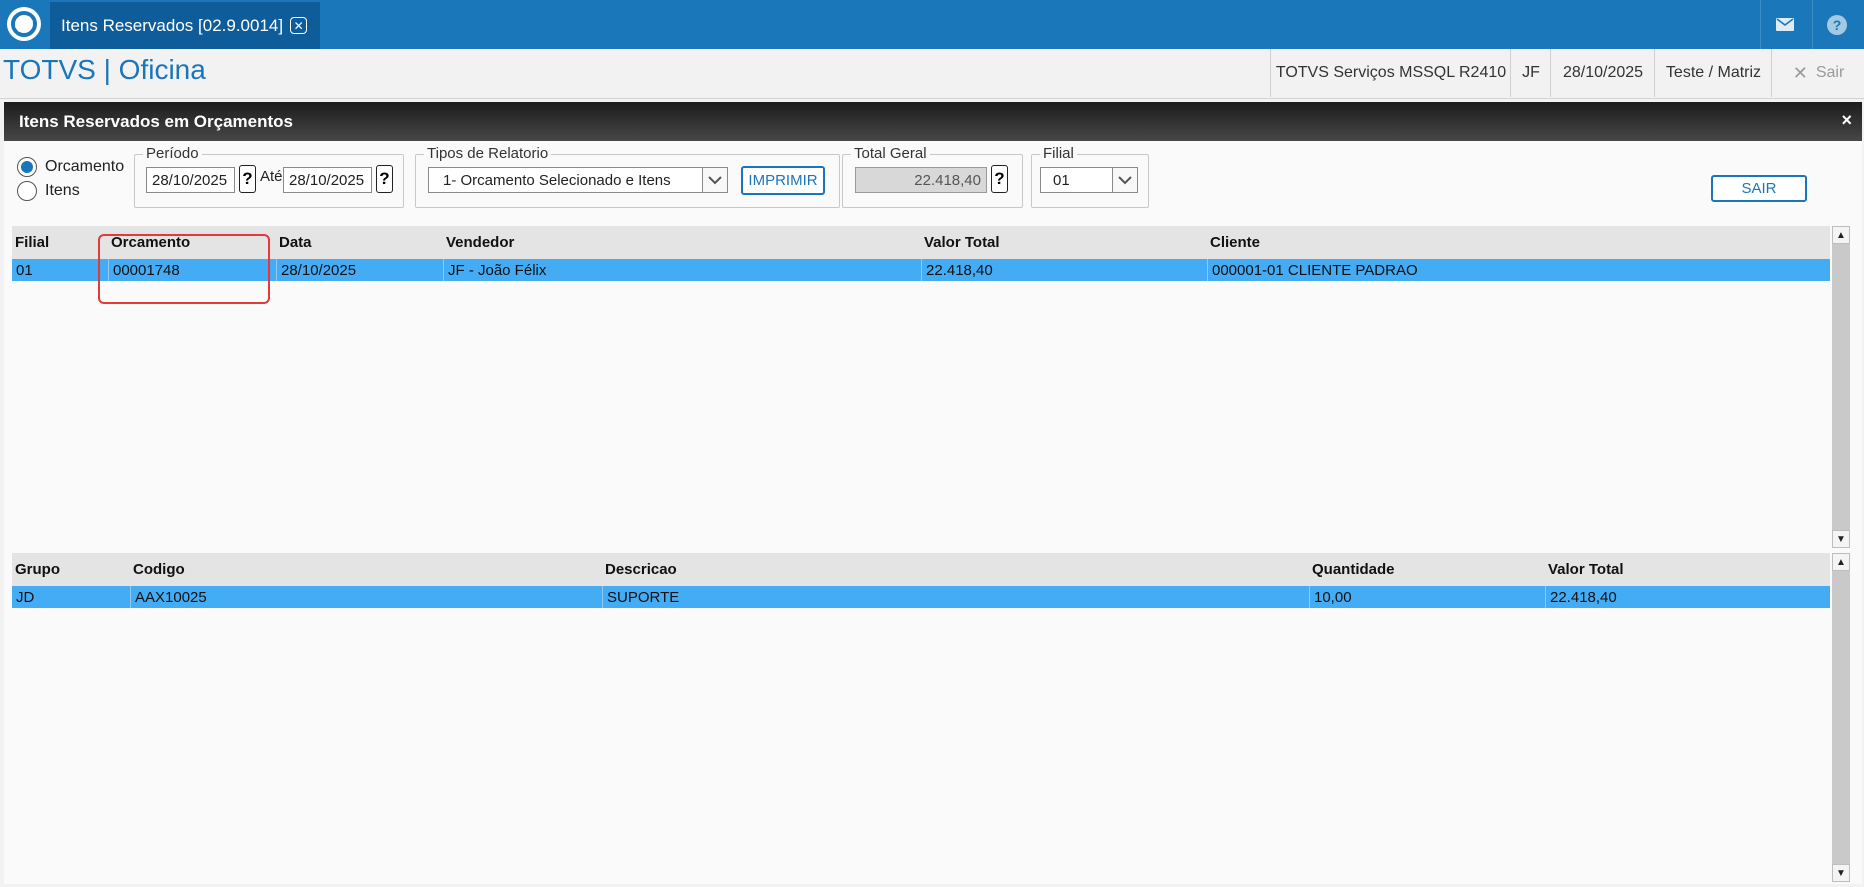 Image resolution: width=1864 pixels, height=887 pixels. Describe the element at coordinates (1846, 120) in the screenshot. I see `dialog-close-icon: ×` at that location.